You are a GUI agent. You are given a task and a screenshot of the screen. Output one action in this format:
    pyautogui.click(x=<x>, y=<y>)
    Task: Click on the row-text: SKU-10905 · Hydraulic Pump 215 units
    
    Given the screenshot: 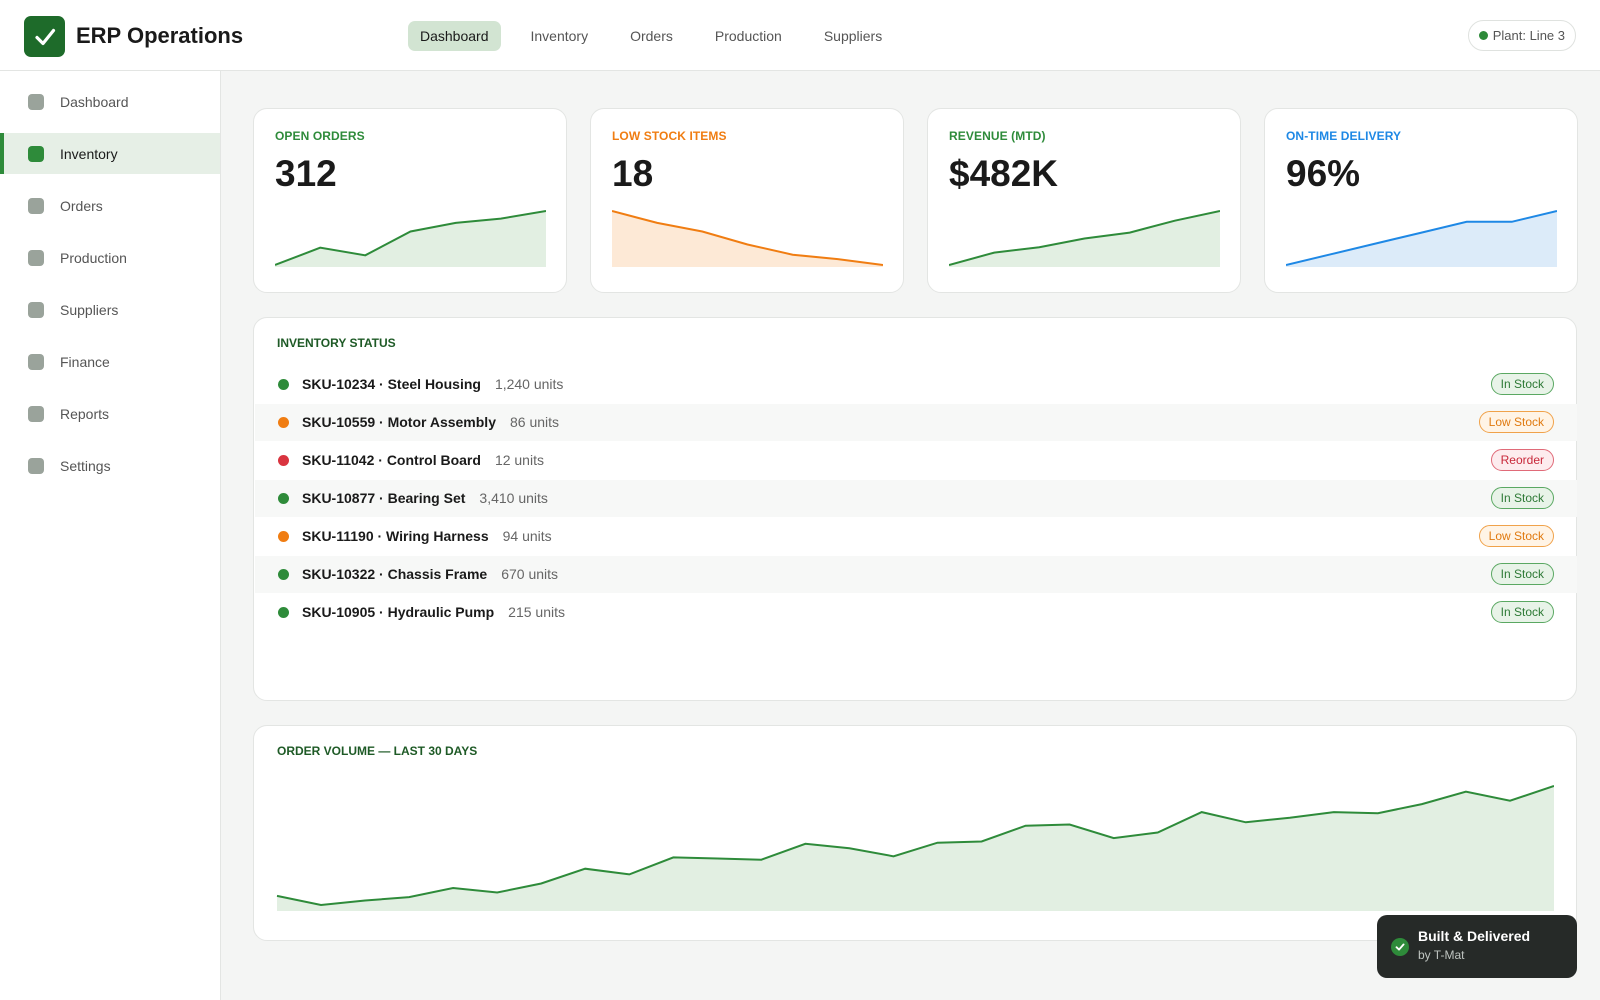 What is the action you would take?
    pyautogui.click(x=433, y=612)
    